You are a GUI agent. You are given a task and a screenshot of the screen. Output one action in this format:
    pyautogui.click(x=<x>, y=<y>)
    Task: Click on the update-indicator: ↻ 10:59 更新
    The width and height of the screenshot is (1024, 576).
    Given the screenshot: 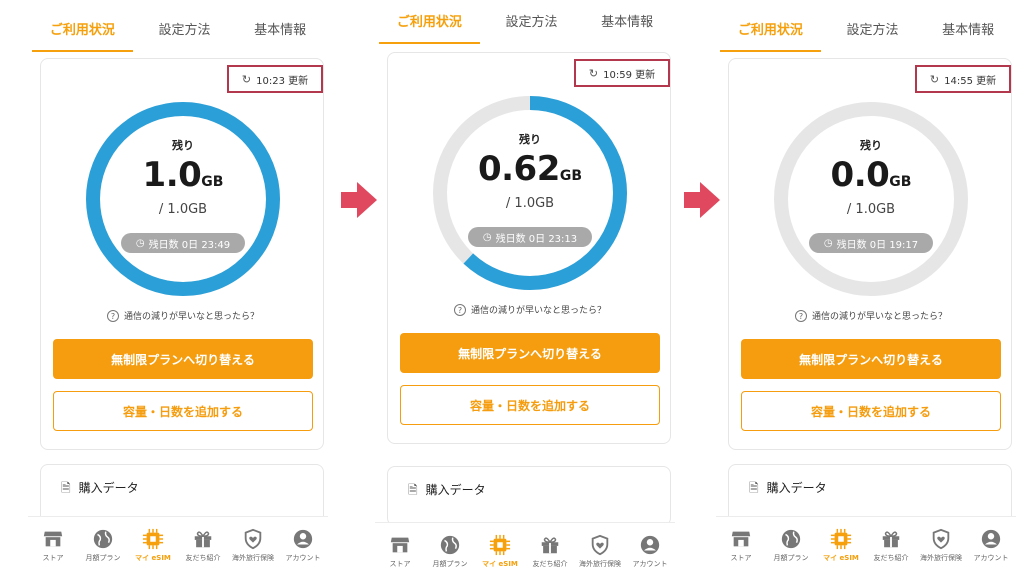 What is the action you would take?
    pyautogui.click(x=622, y=73)
    